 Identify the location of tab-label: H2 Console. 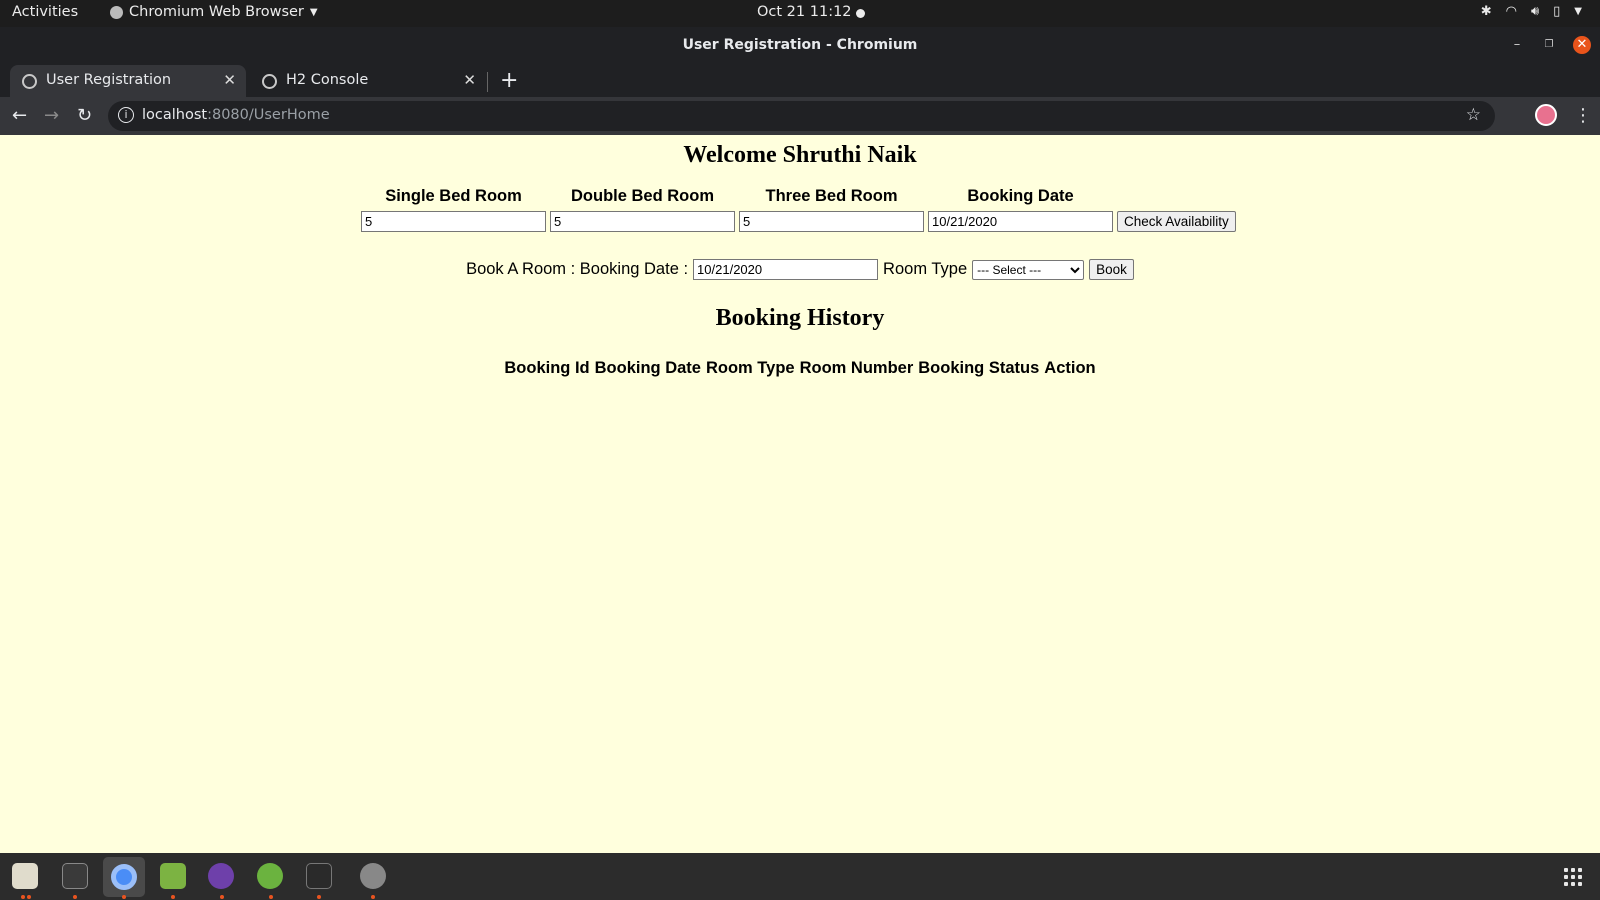
(327, 80).